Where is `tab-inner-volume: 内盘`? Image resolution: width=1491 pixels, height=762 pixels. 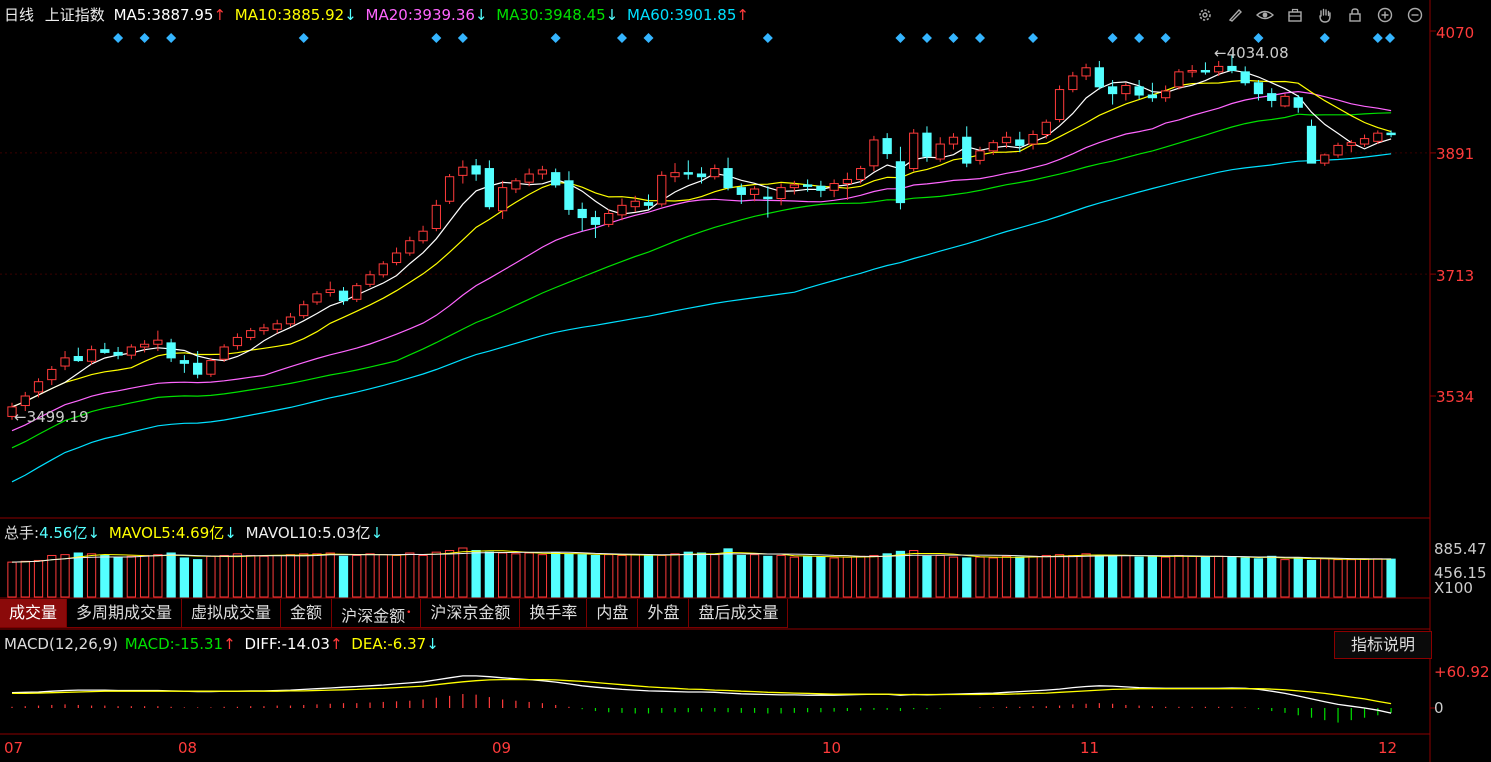 tab-inner-volume: 内盘 is located at coordinates (613, 613).